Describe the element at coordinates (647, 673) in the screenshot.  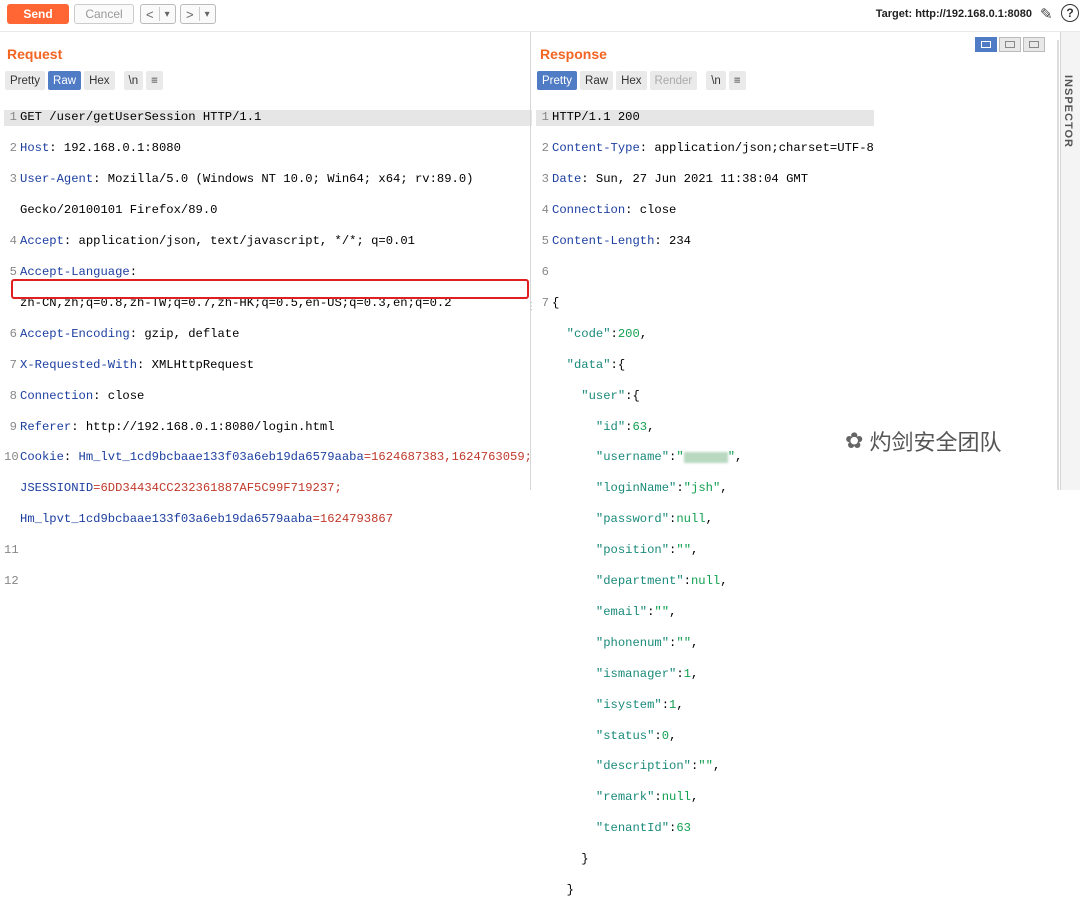
I see `json-line: "ismanager":1,` at that location.